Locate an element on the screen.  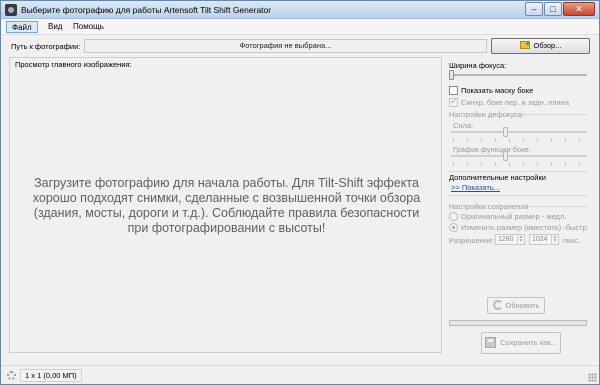
menu-help: Помощь is located at coordinates (88, 27).